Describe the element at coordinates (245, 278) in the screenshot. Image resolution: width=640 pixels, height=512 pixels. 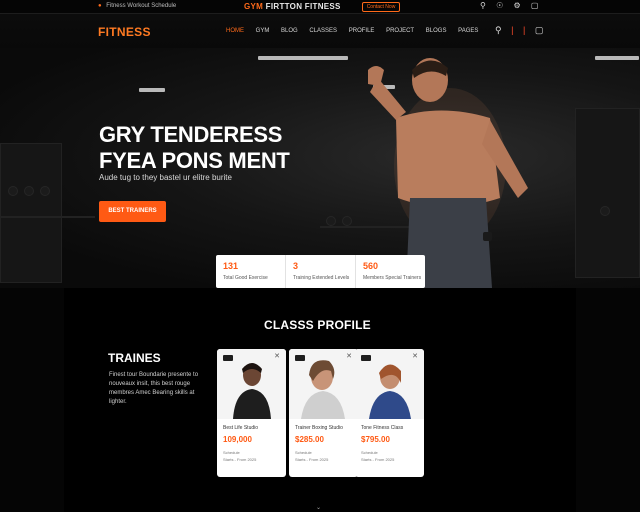
I see `stat-label: Total Good Exercise` at that location.